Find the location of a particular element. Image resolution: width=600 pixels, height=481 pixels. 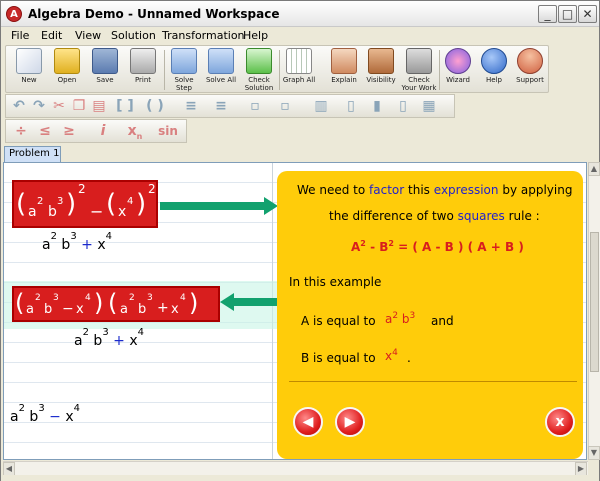

toolbar-separator is located at coordinates (164, 70).